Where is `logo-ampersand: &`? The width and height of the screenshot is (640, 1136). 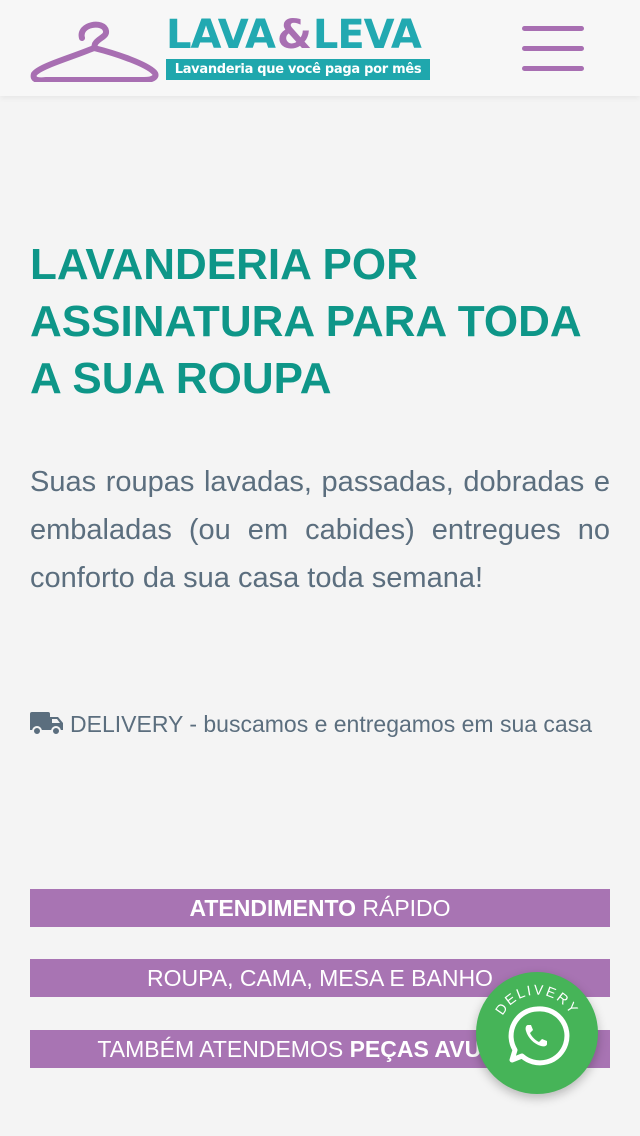 logo-ampersand: & is located at coordinates (294, 35).